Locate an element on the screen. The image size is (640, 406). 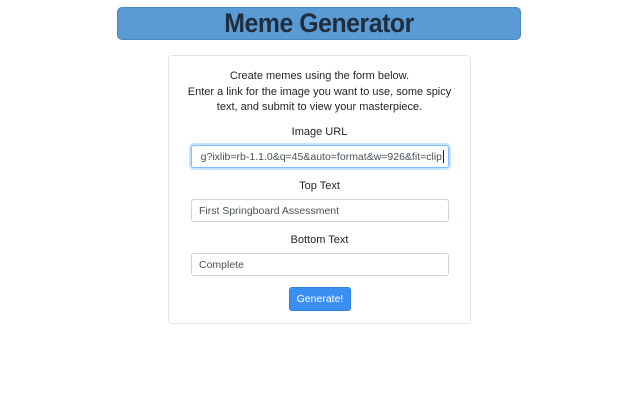
header-banner: Meme Generator is located at coordinates (319, 23).